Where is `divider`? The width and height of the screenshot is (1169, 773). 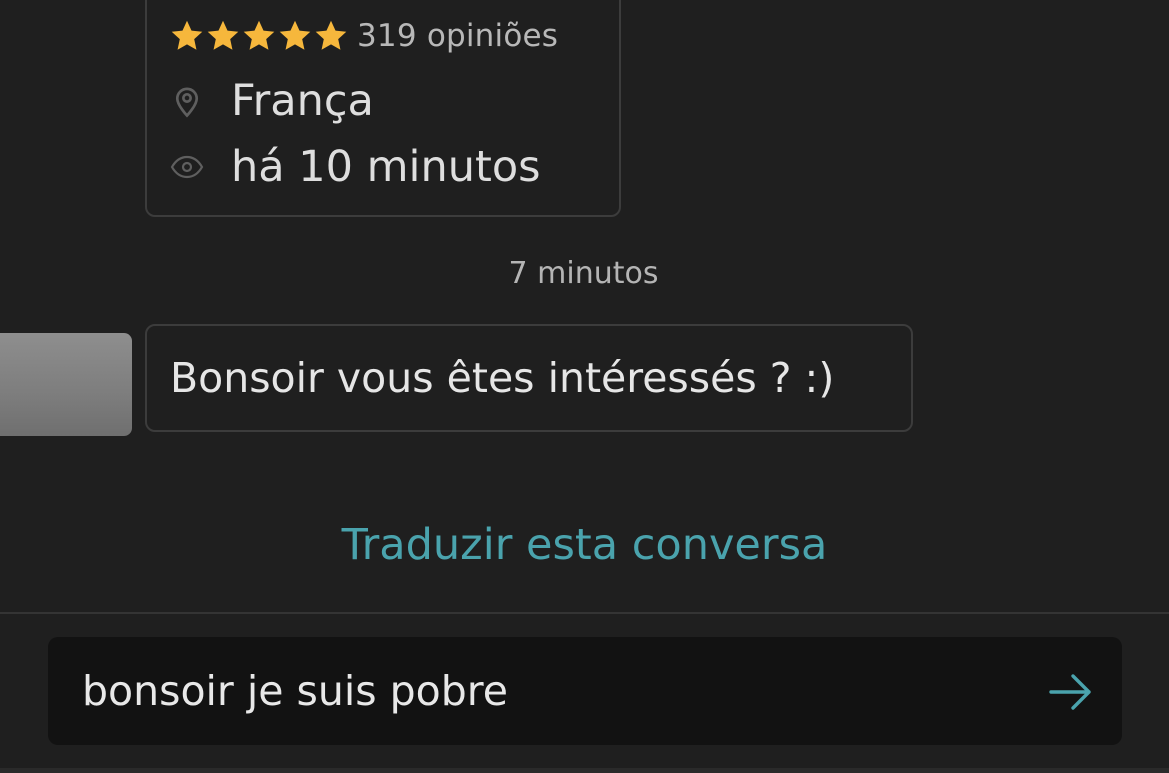 divider is located at coordinates (584, 613).